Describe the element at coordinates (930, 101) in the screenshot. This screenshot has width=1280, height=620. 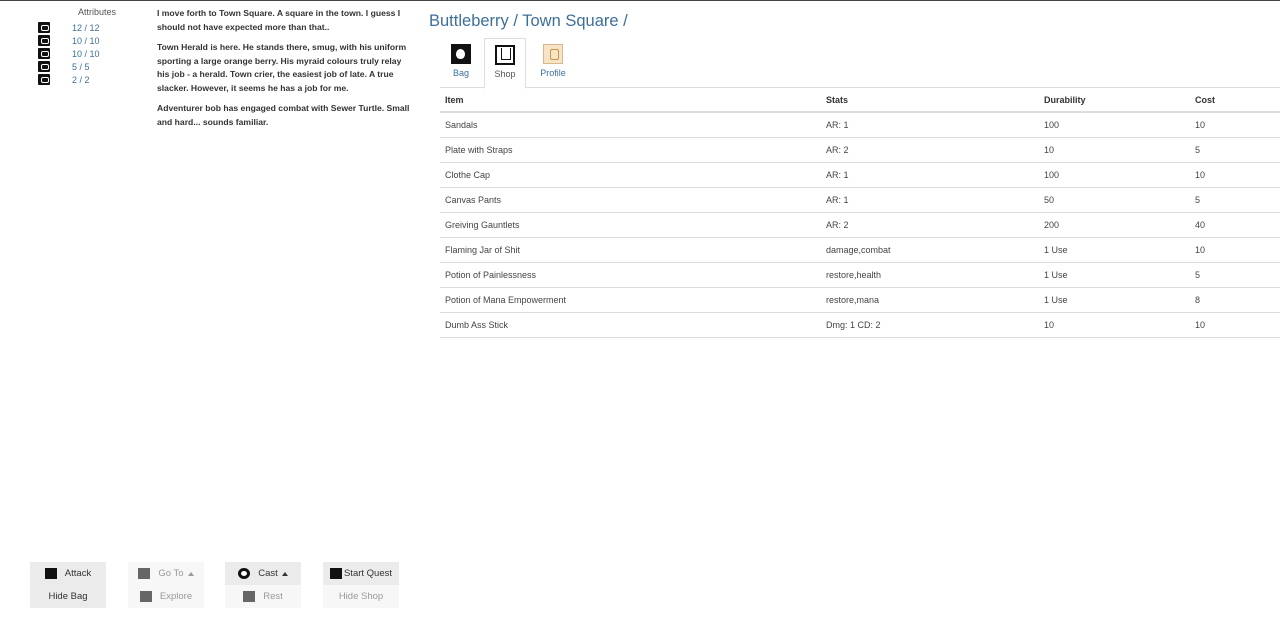
I see `column-header-stats: Stats` at that location.